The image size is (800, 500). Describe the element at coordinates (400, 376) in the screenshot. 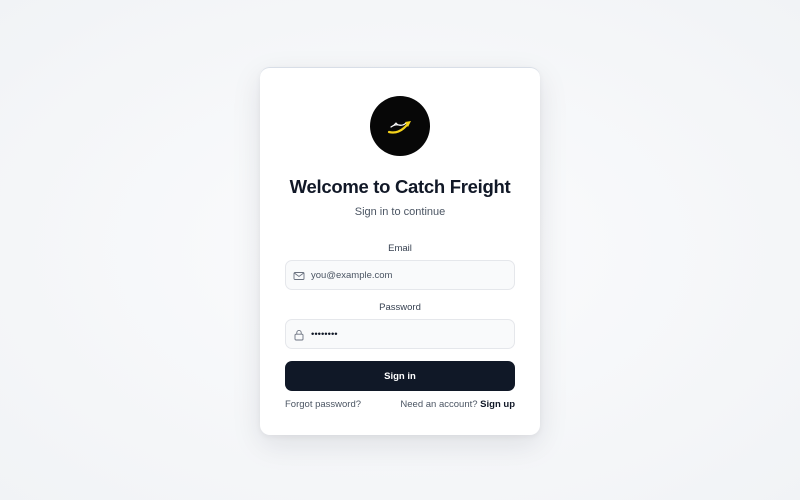

I see `signin-button: Sign in` at that location.